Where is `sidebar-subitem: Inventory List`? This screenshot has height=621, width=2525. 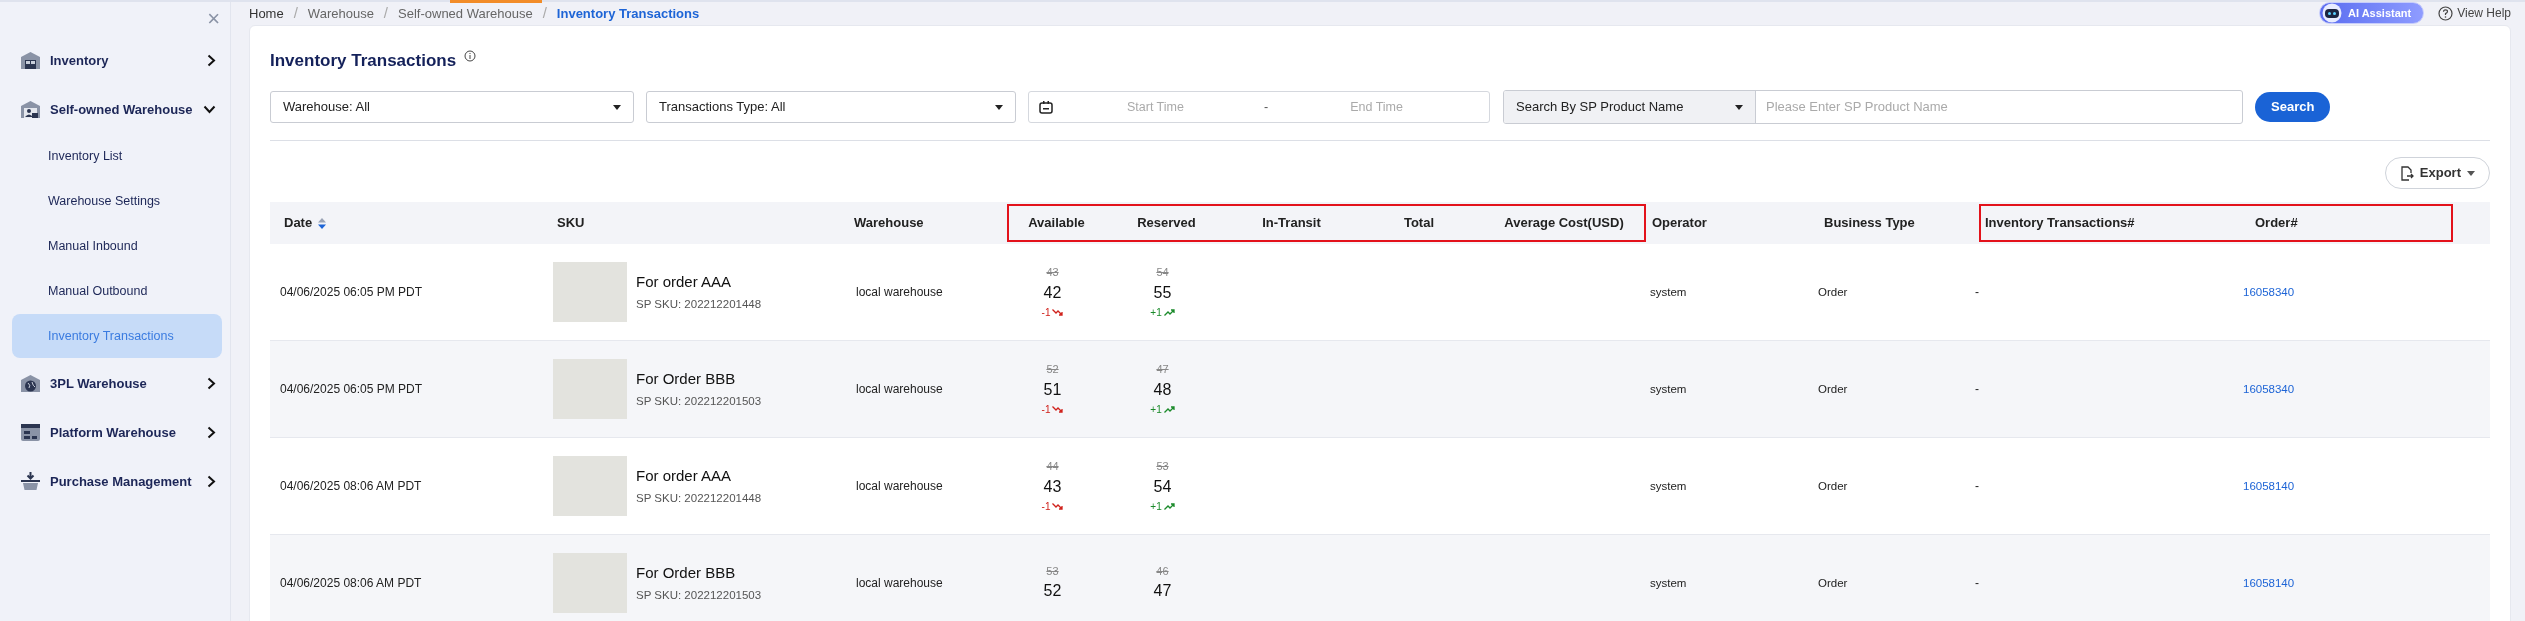
sidebar-subitem: Inventory List is located at coordinates (117, 156).